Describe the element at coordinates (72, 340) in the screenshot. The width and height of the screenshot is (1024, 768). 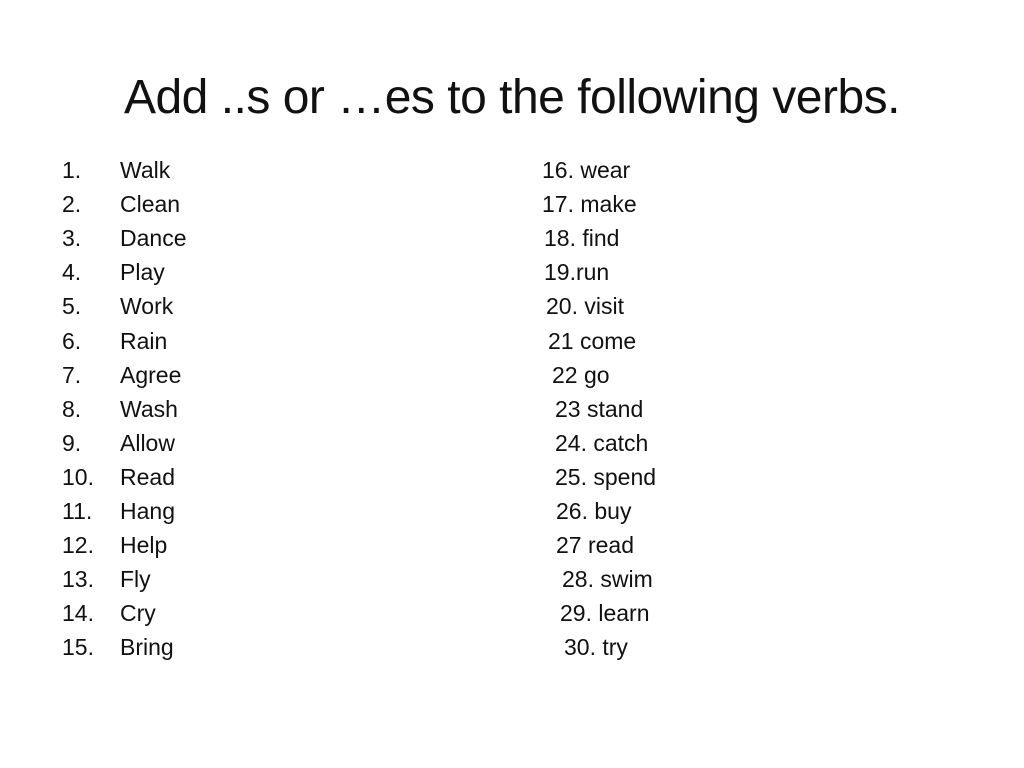
I see `item-number: 6.` at that location.